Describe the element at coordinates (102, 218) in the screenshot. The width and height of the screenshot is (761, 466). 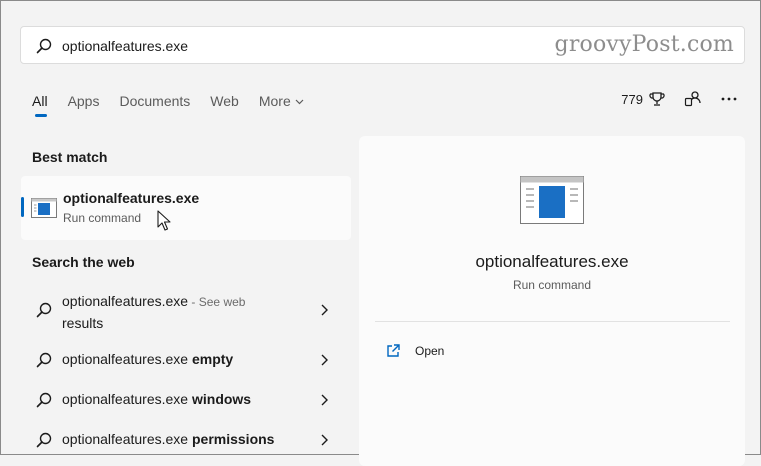
I see `best-match-subtitle: Run command` at that location.